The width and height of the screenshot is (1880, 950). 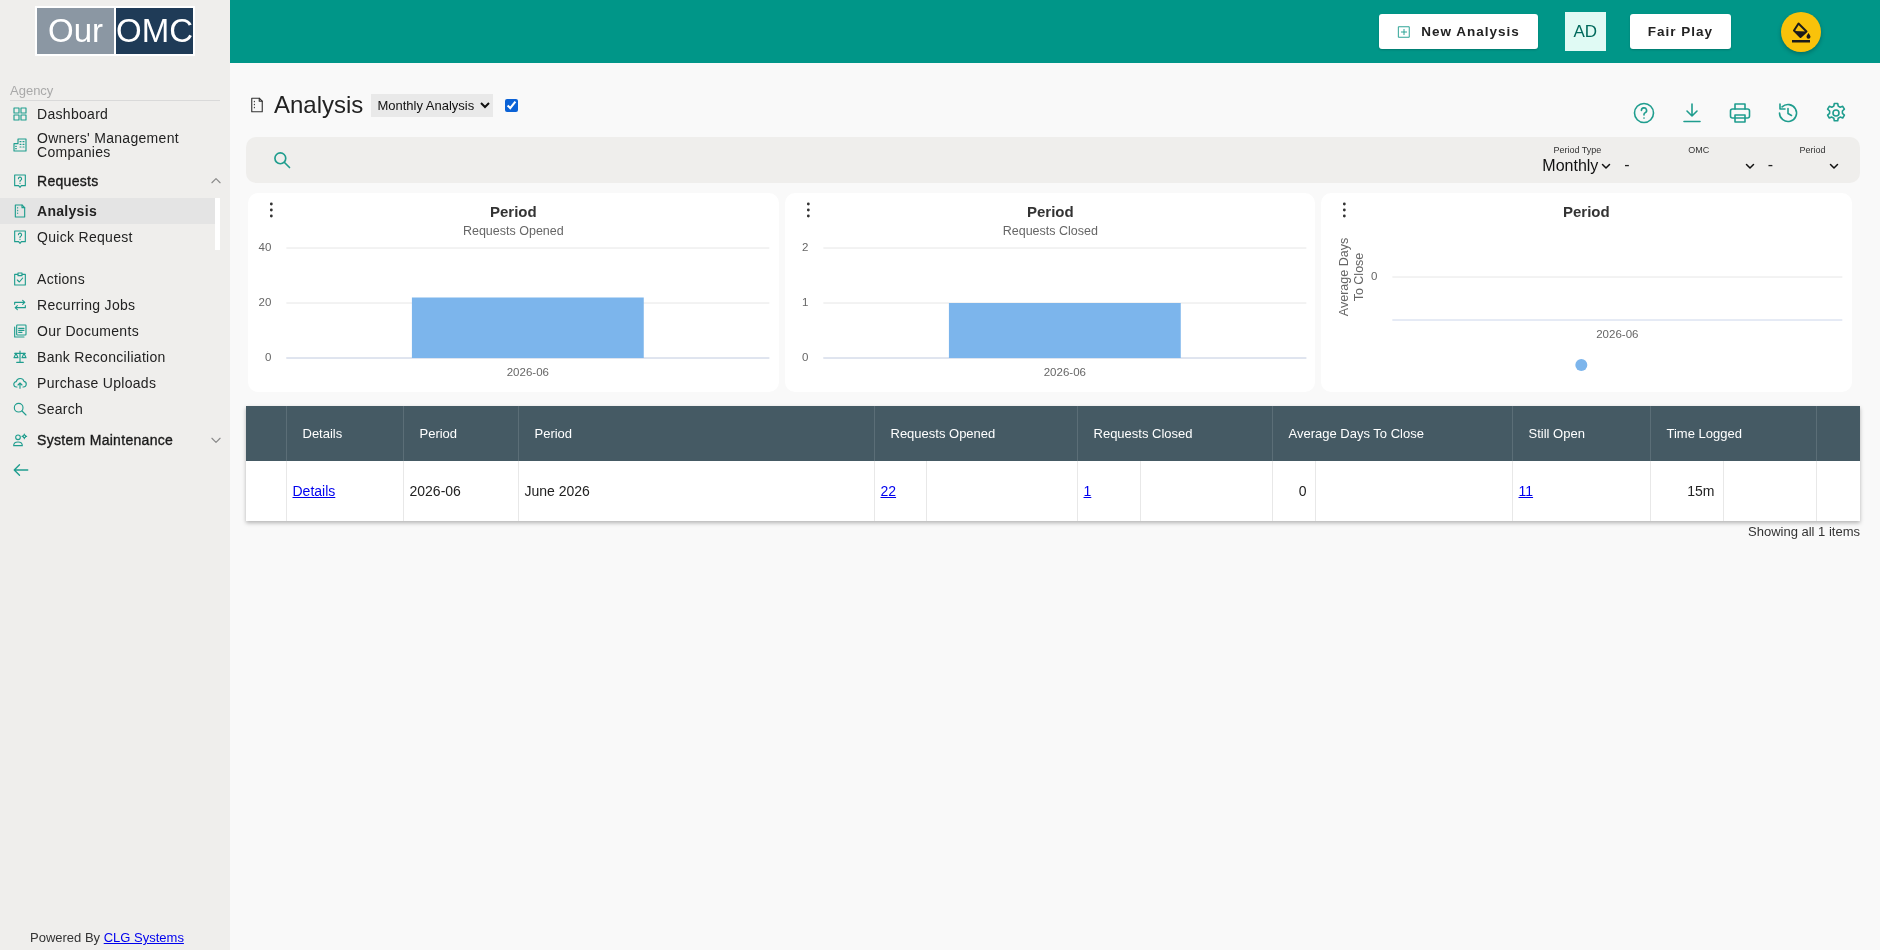 What do you see at coordinates (1174, 433) in the screenshot?
I see `column-header: Requests Closed` at bounding box center [1174, 433].